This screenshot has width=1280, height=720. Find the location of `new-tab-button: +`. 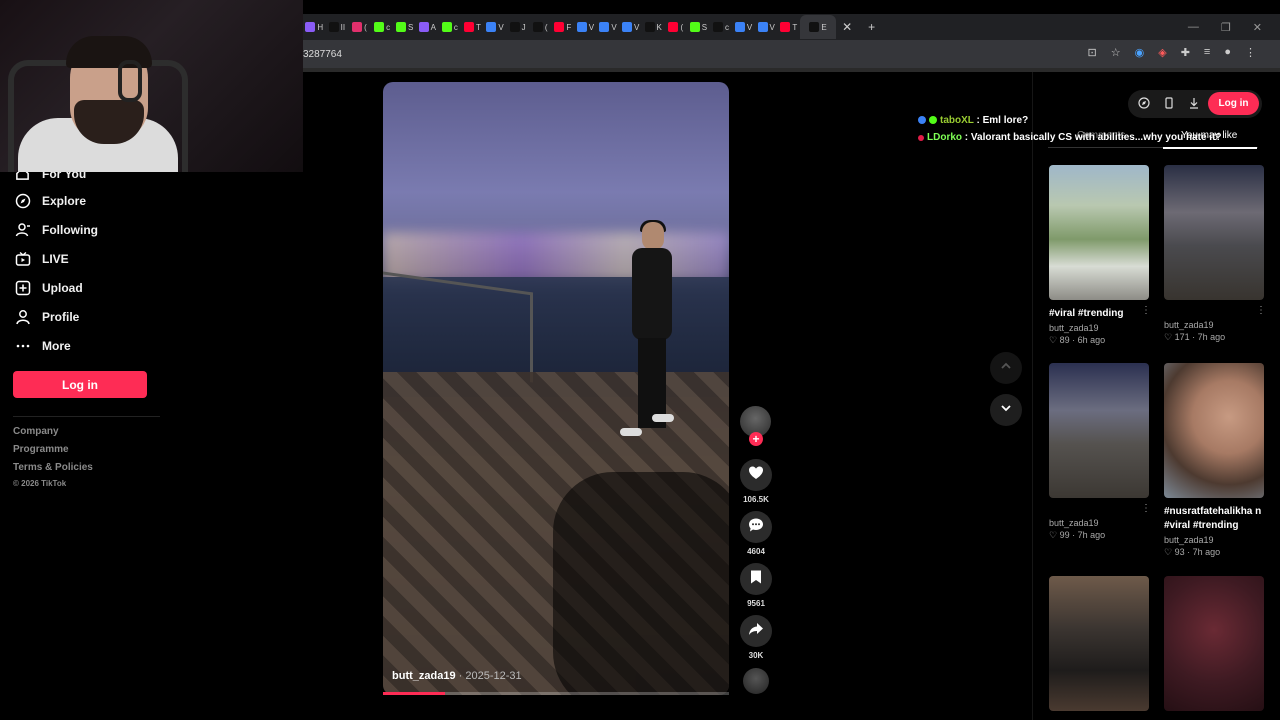

new-tab-button: + is located at coordinates (871, 27).